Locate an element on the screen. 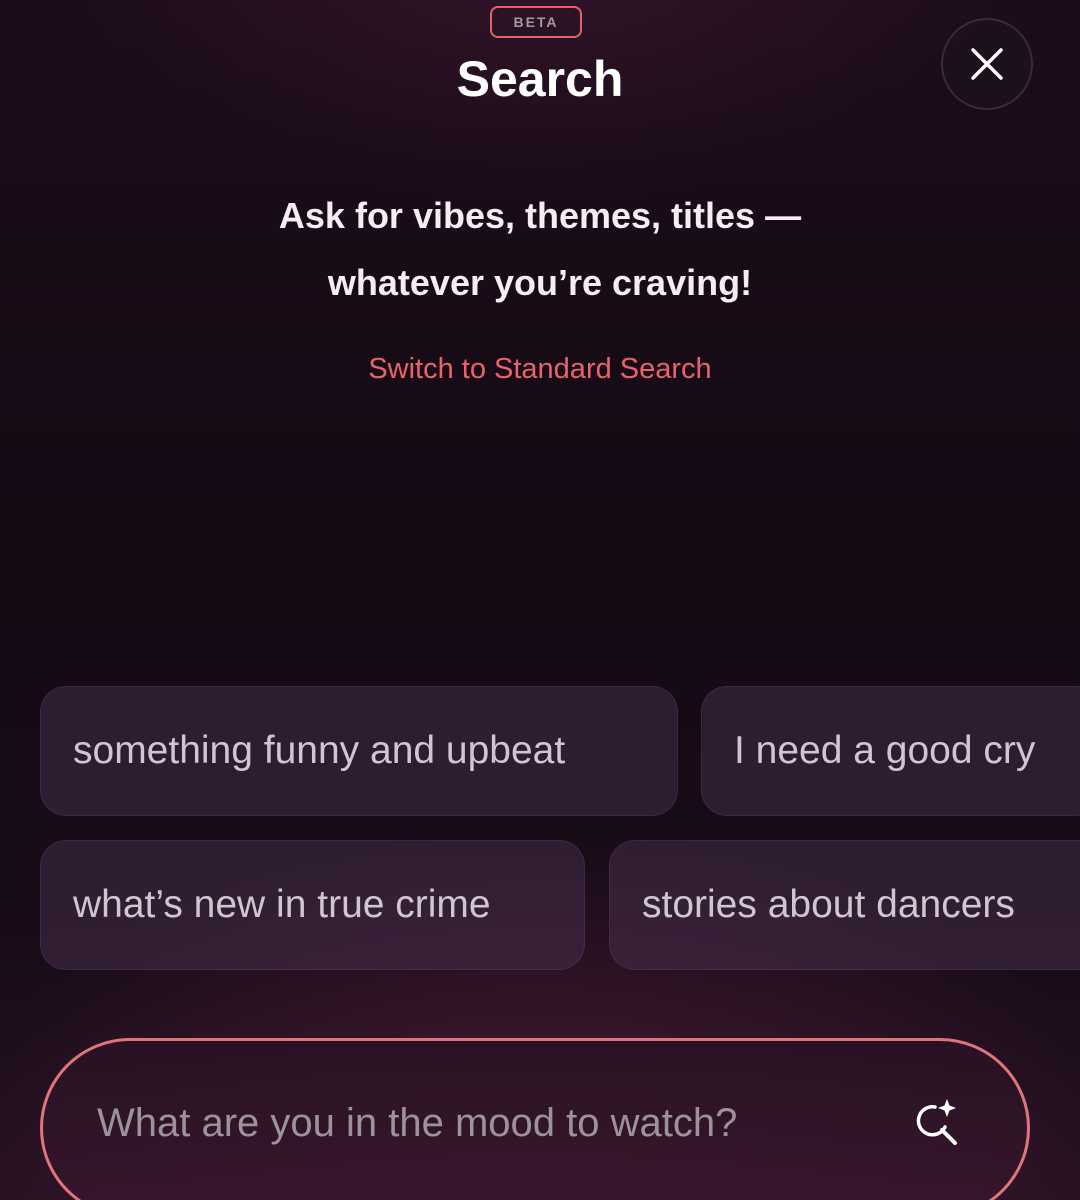  close-button is located at coordinates (987, 64).